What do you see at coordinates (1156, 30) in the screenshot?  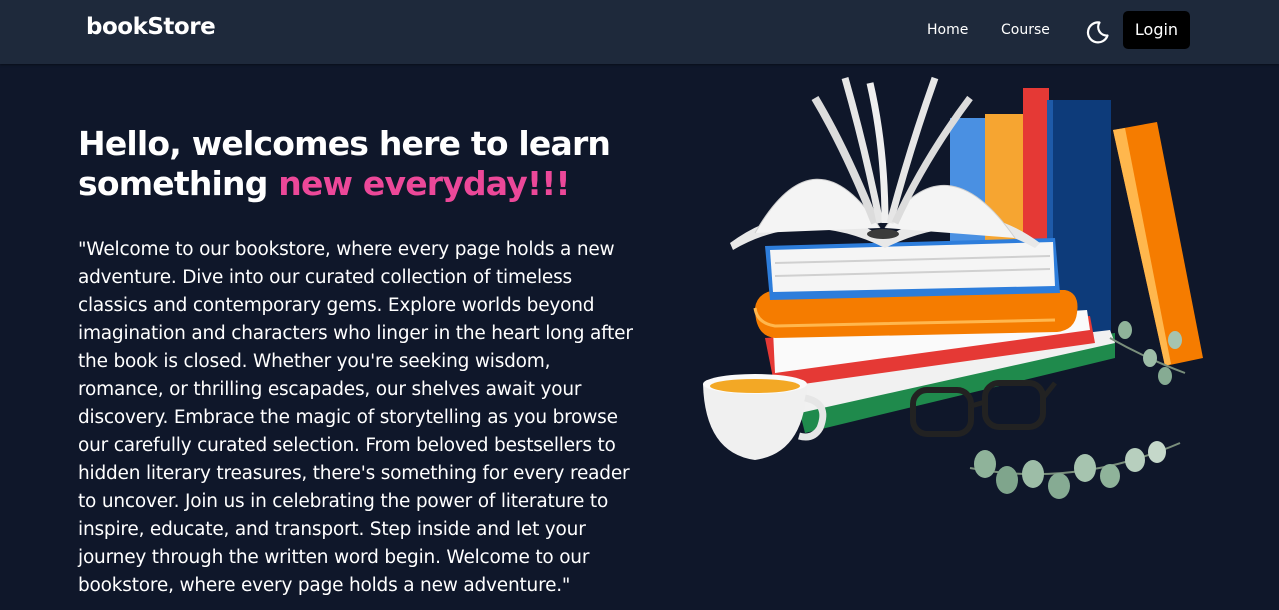 I see `login-button: Login` at bounding box center [1156, 30].